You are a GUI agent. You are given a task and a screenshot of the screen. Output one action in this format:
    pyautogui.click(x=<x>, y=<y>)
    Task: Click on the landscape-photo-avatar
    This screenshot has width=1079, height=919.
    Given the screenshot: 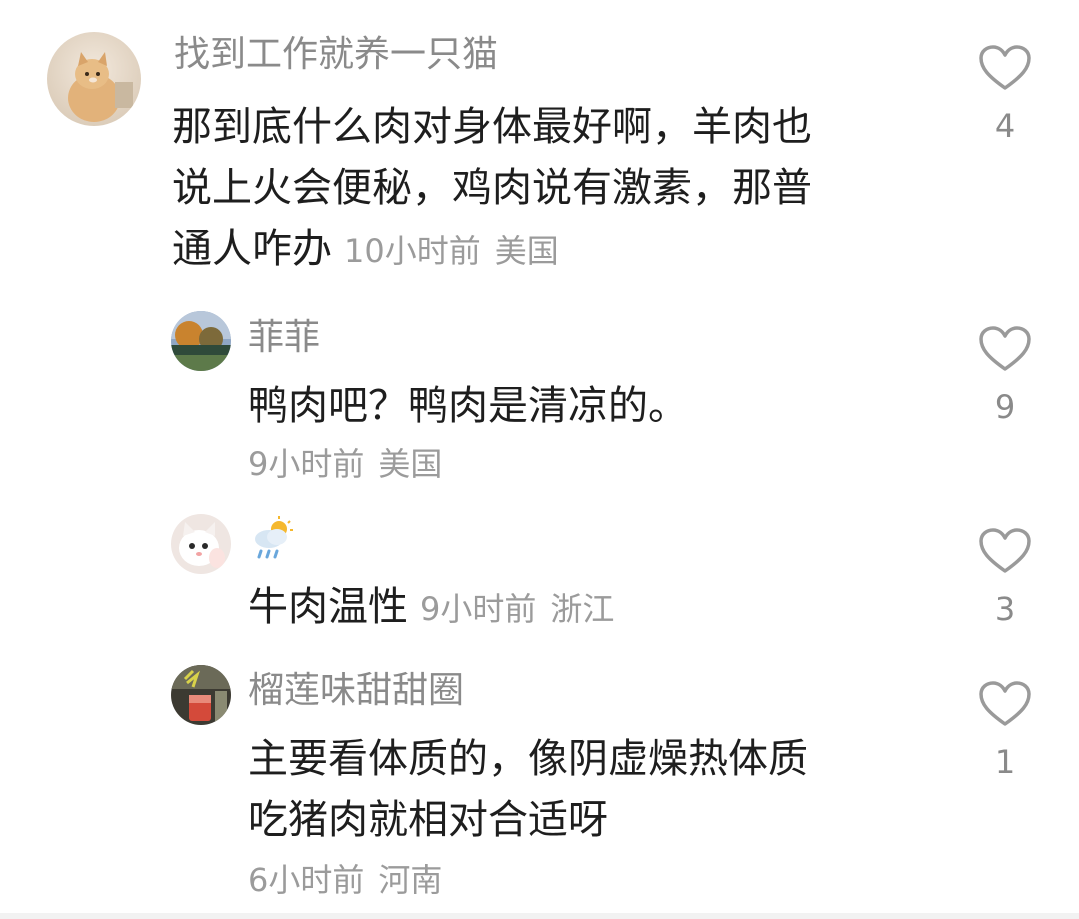 What is the action you would take?
    pyautogui.click(x=201, y=341)
    